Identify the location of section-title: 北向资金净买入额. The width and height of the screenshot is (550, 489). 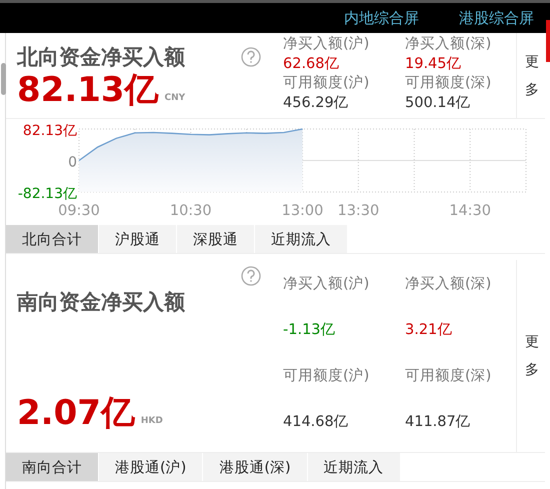
(101, 57).